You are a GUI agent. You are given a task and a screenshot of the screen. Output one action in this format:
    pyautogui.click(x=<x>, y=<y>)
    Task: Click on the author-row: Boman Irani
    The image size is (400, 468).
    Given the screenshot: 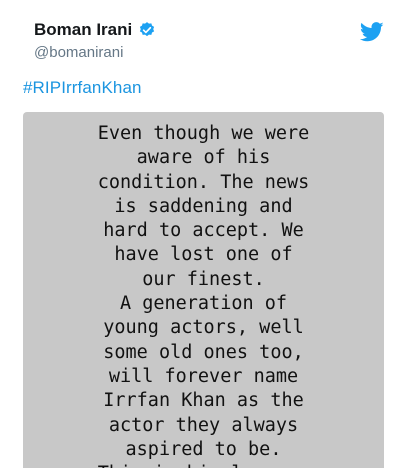 What is the action you would take?
    pyautogui.click(x=95, y=30)
    